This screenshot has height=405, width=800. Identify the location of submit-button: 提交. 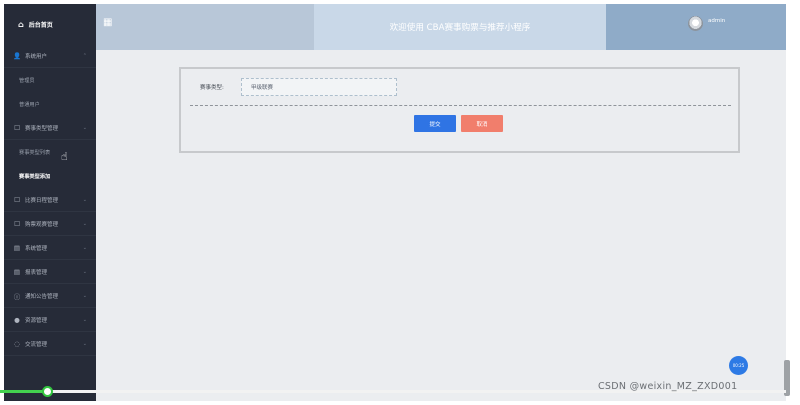
(435, 123).